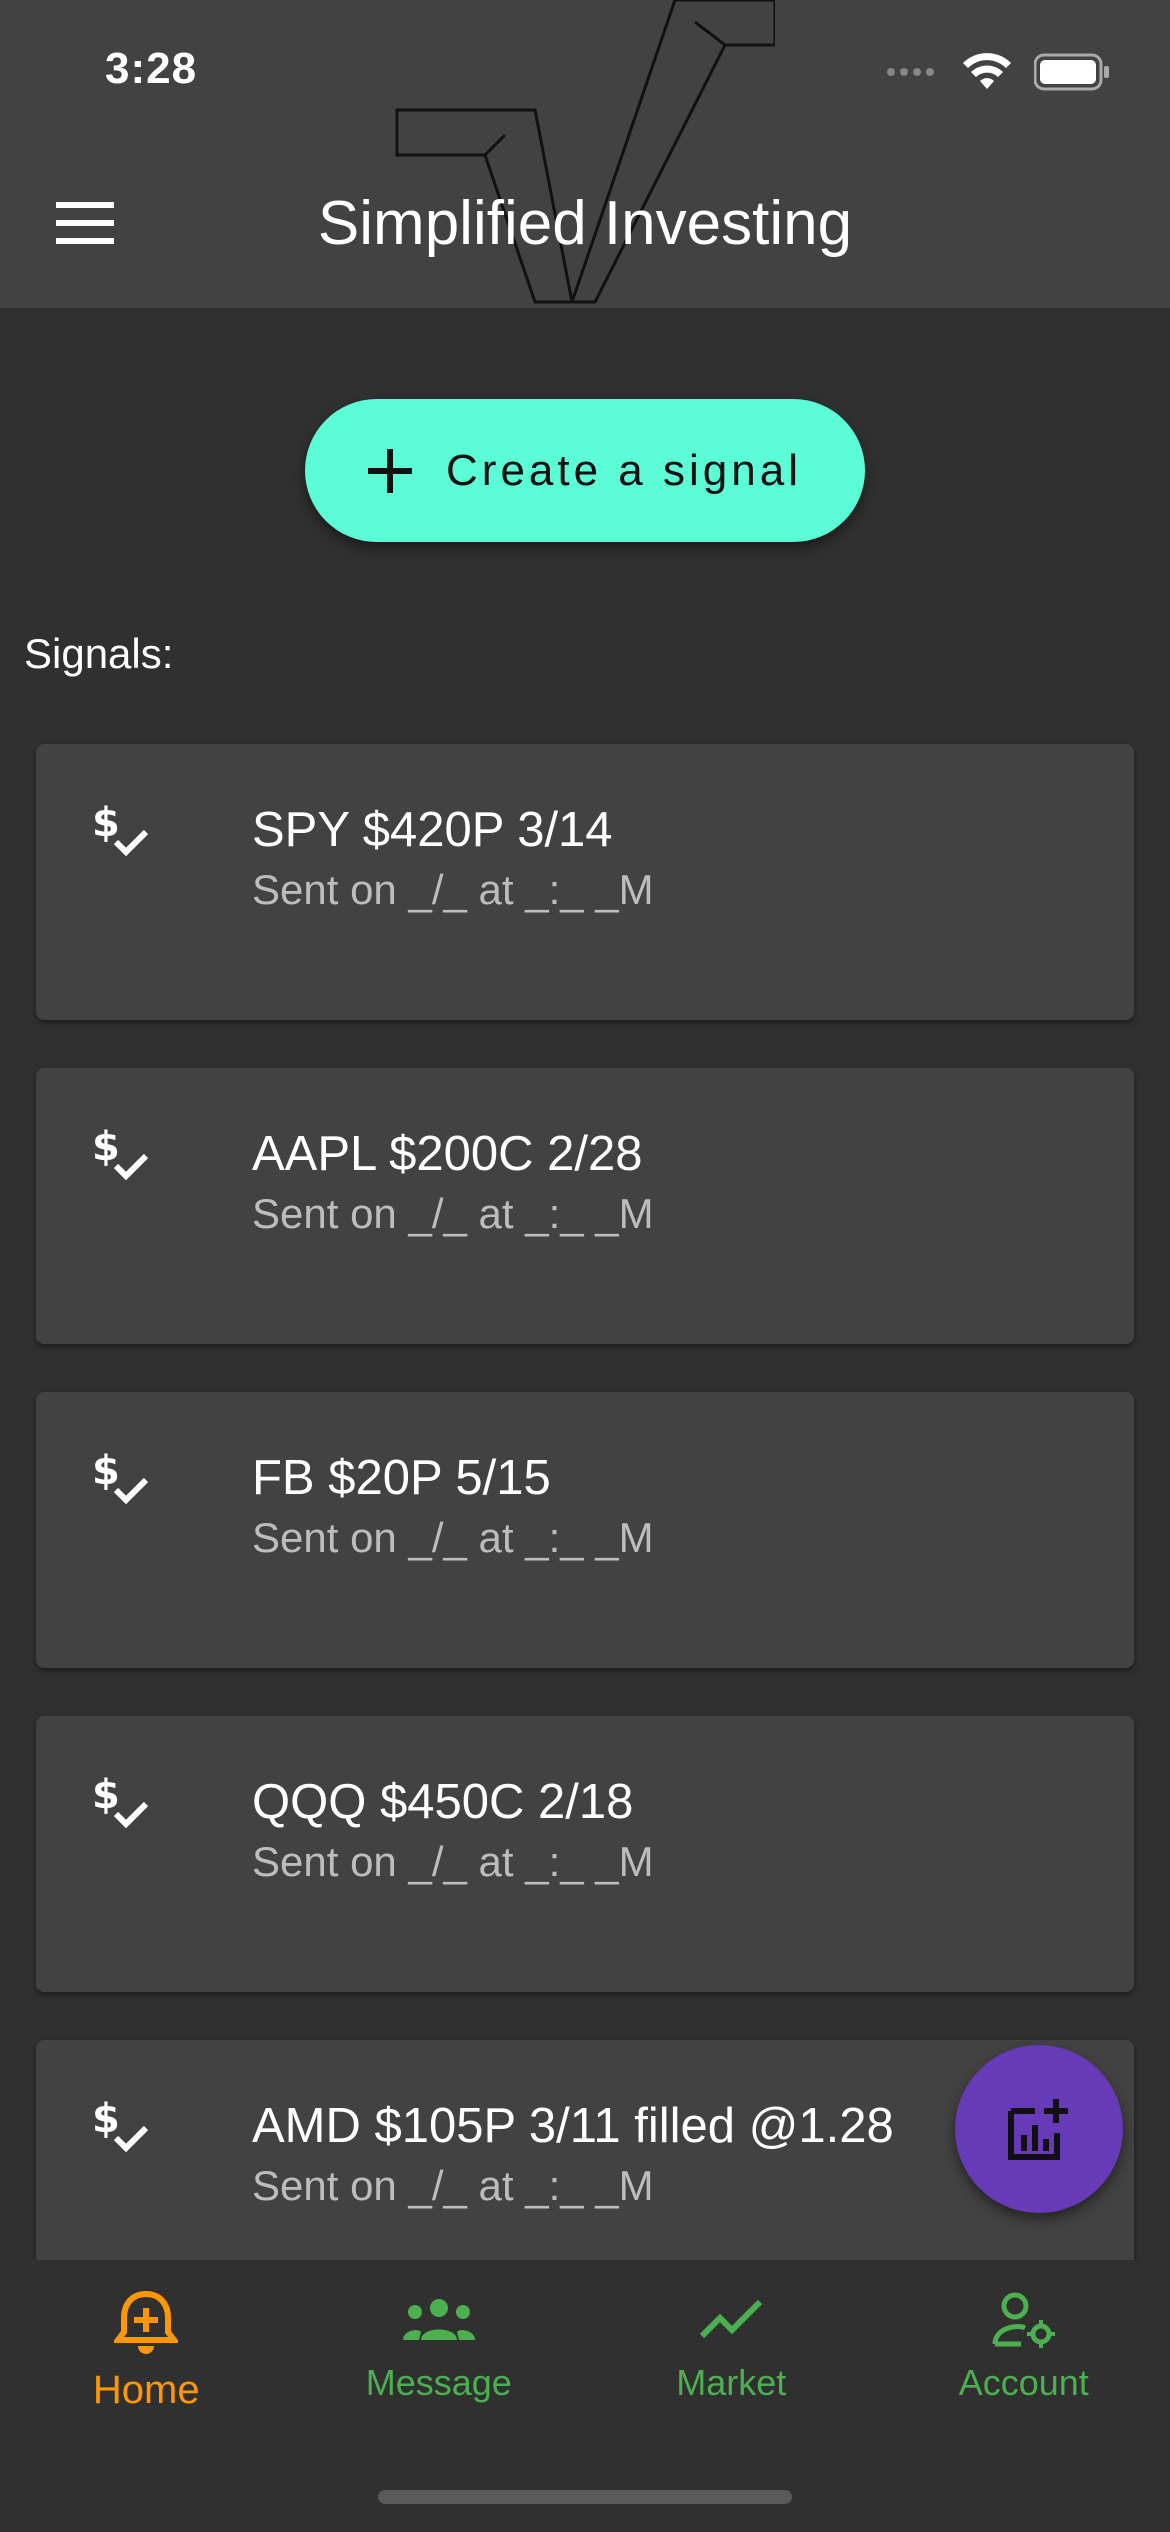  Describe the element at coordinates (151, 68) in the screenshot. I see `status-time: 3:28` at that location.